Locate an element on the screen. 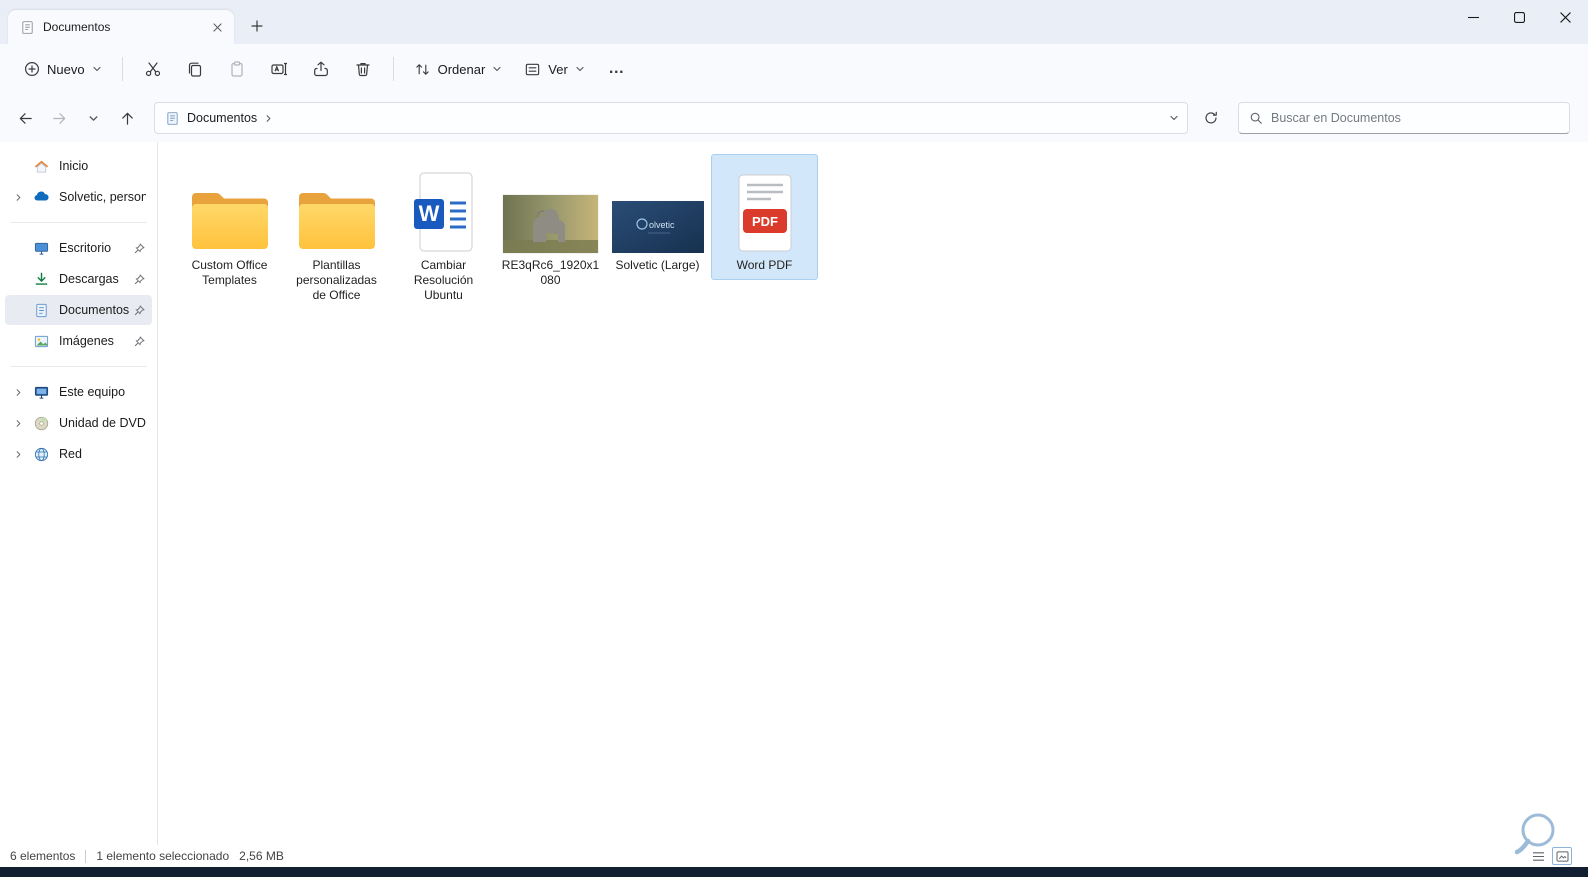  copy-icon is located at coordinates (195, 69).